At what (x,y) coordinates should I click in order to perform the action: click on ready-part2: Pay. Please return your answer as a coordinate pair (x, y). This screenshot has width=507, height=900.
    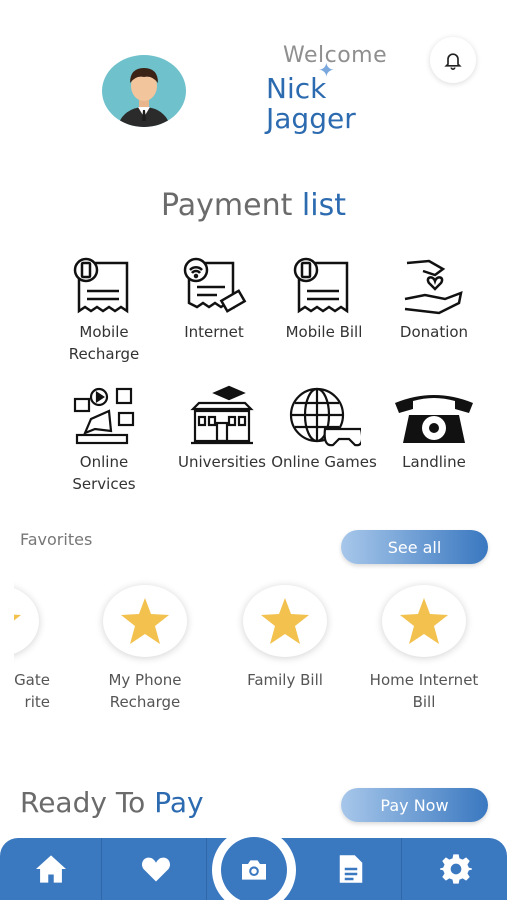
    Looking at the image, I should click on (179, 802).